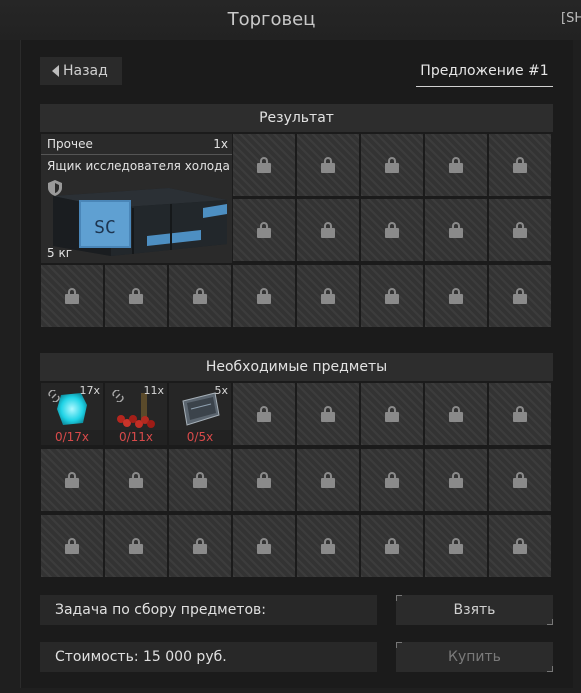 The width and height of the screenshot is (581, 693). I want to click on item-header-divider, so click(136, 154).